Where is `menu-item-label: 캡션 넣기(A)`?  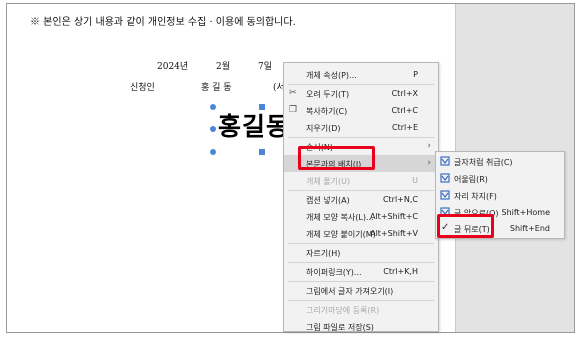 menu-item-label: 캡션 넣기(A) is located at coordinates (328, 200).